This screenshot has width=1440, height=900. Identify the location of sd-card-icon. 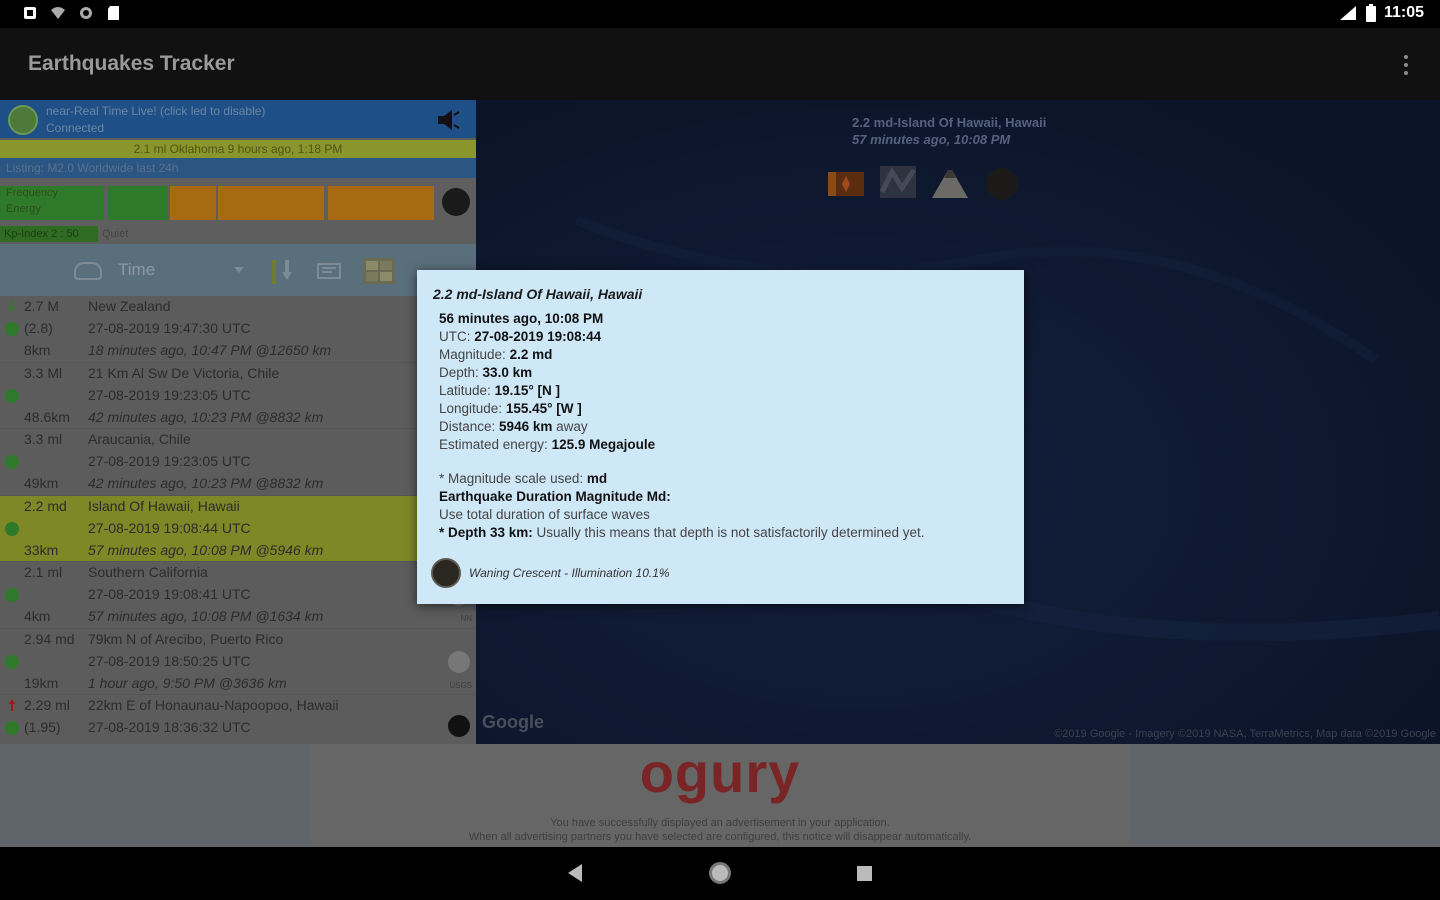
(113, 13).